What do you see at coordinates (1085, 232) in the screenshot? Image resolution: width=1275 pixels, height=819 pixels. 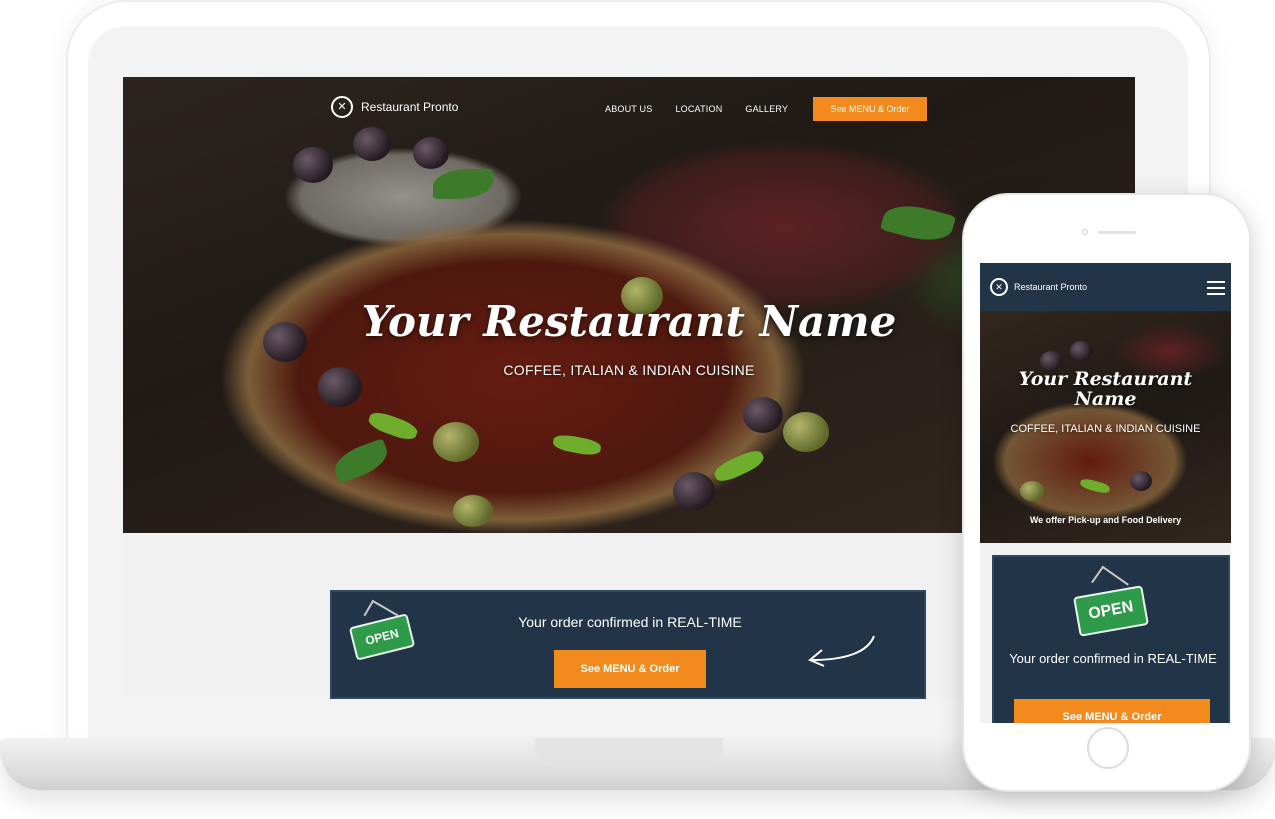 I see `camera-icon` at bounding box center [1085, 232].